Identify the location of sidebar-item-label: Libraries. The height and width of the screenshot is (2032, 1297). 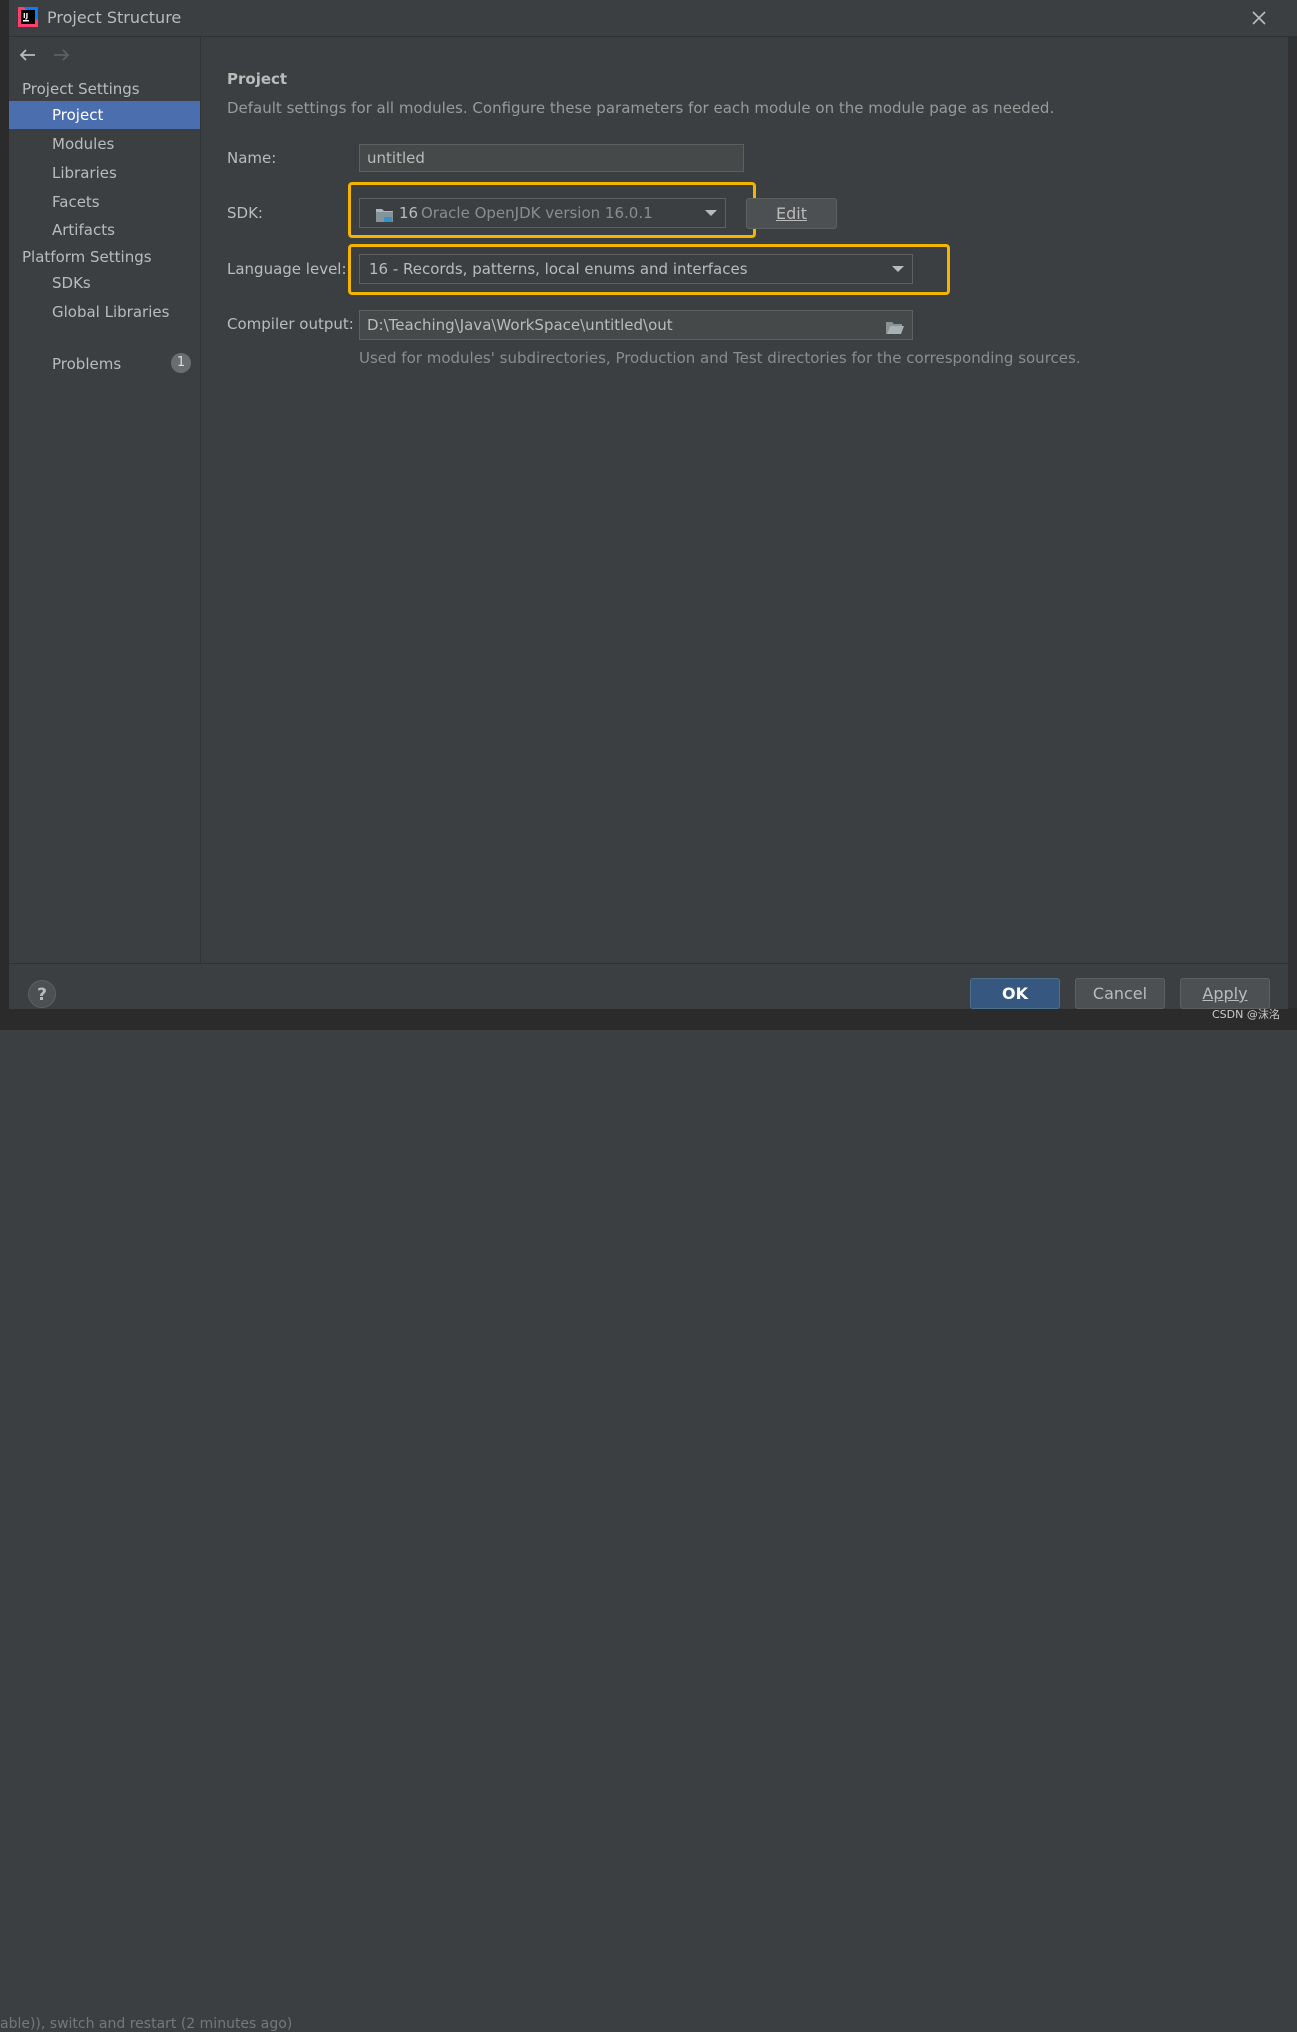
(84, 173).